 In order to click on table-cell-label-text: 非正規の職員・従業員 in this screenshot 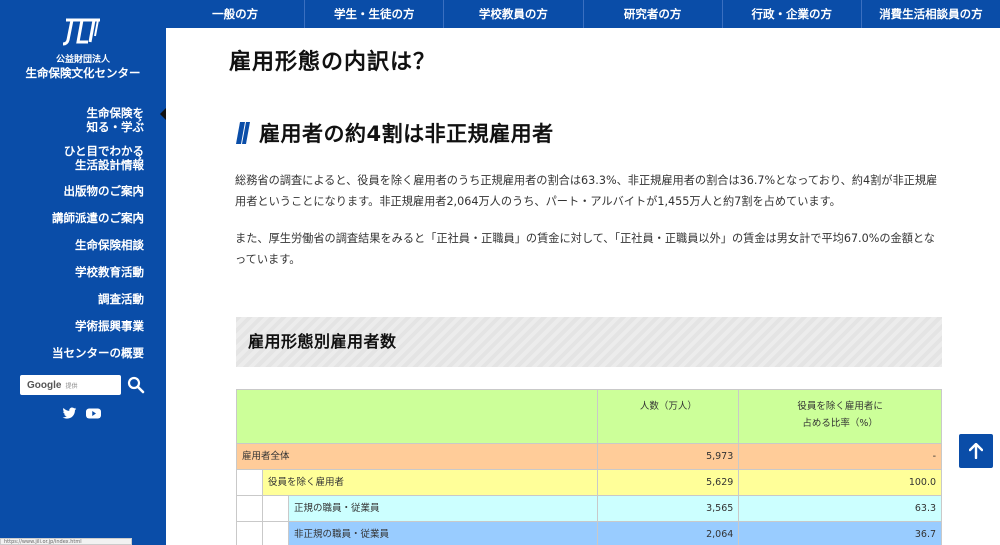, I will do `click(342, 534)`.